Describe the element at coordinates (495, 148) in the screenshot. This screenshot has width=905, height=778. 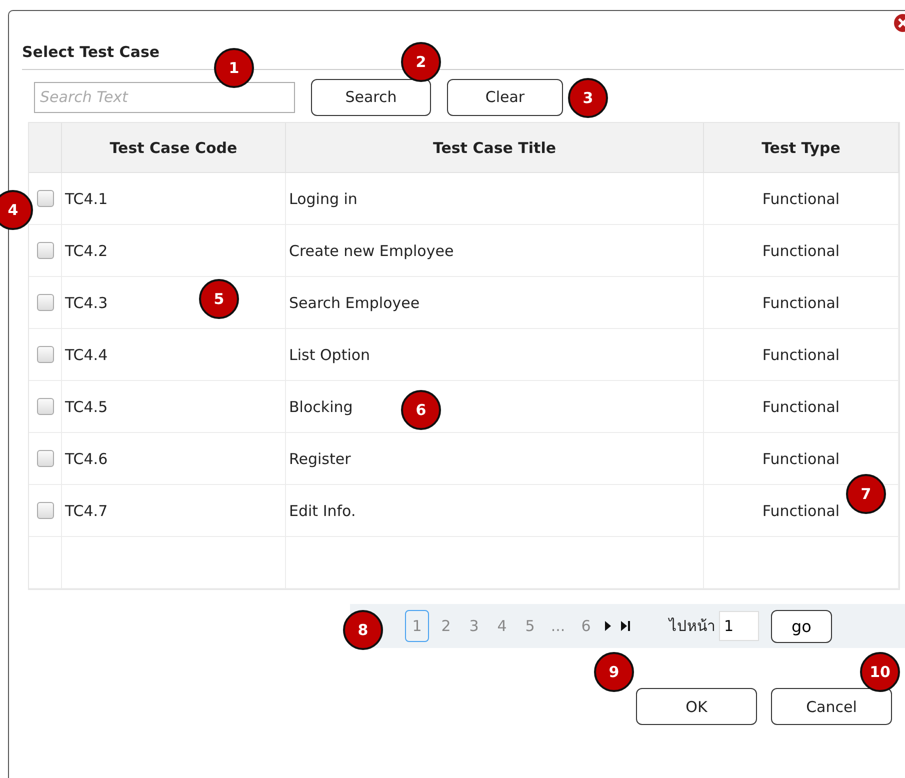
I see `column-header: Test Case Title` at that location.